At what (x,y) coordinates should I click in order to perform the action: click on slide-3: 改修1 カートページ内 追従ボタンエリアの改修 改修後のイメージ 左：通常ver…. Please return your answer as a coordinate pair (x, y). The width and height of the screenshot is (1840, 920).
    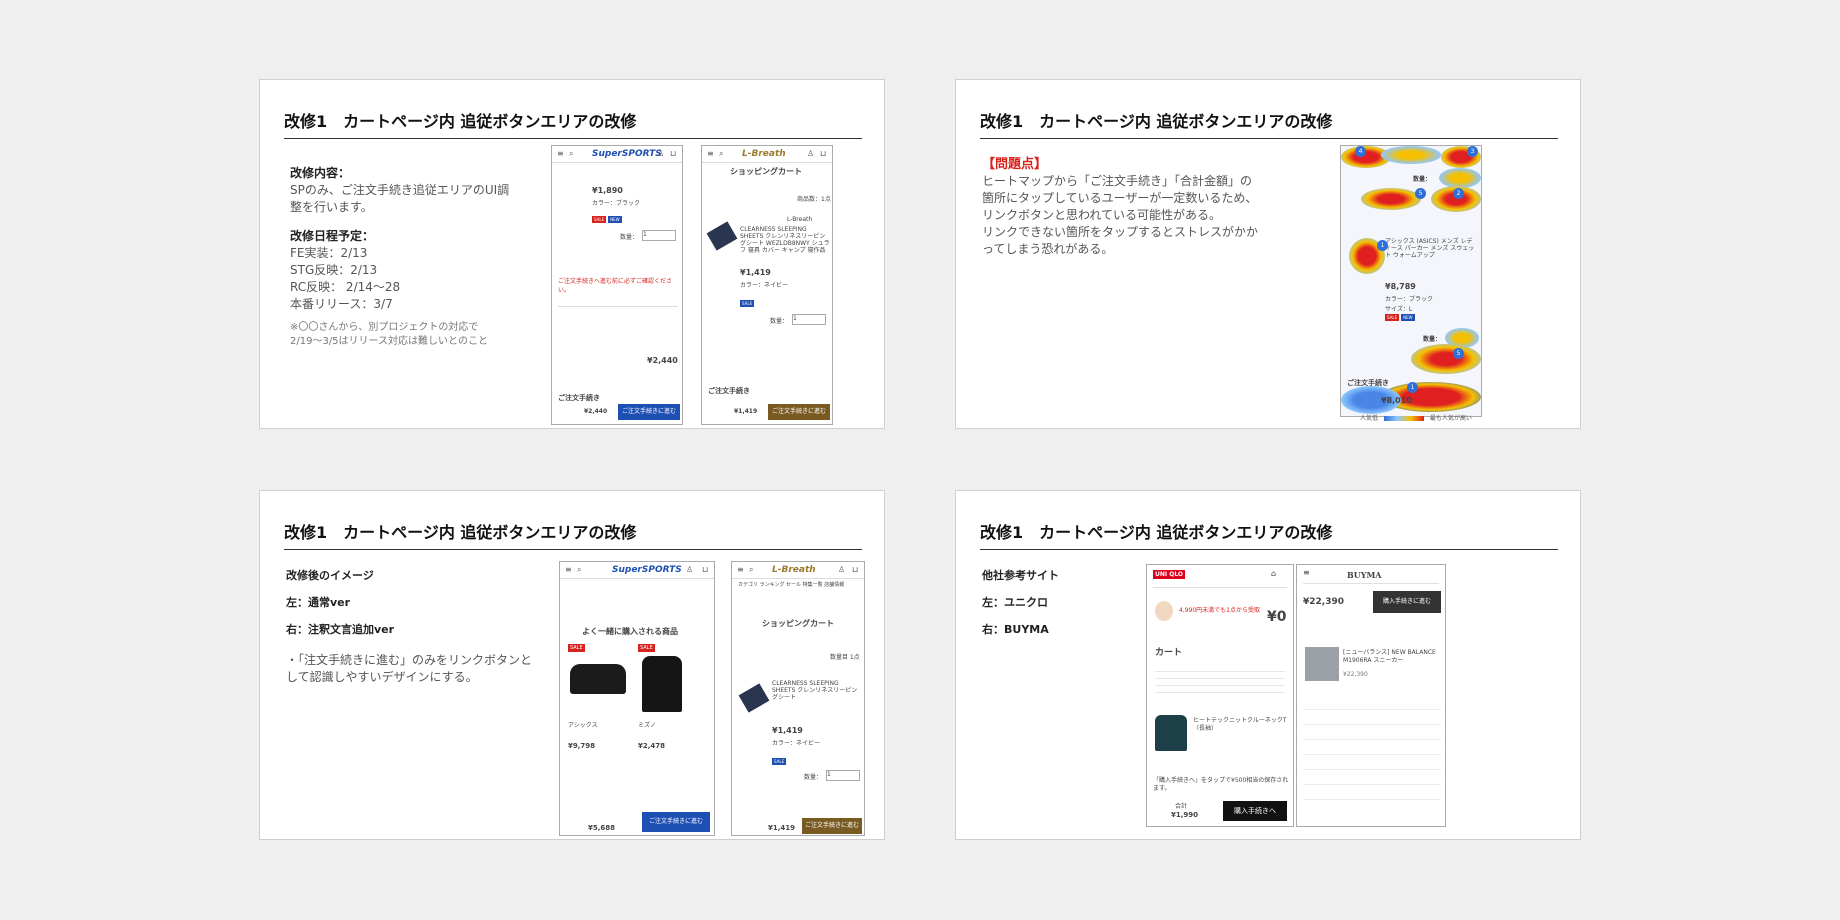
    Looking at the image, I should click on (572, 665).